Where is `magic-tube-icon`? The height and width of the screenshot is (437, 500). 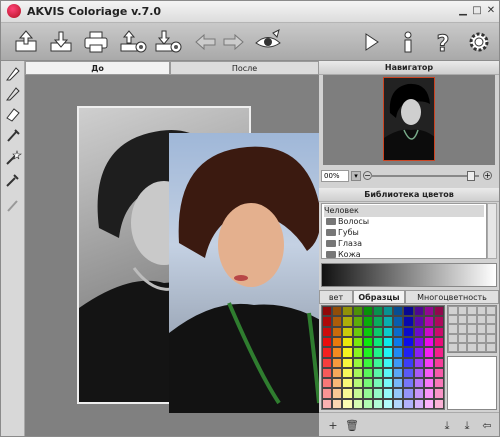 magic-tube-icon is located at coordinates (13, 136).